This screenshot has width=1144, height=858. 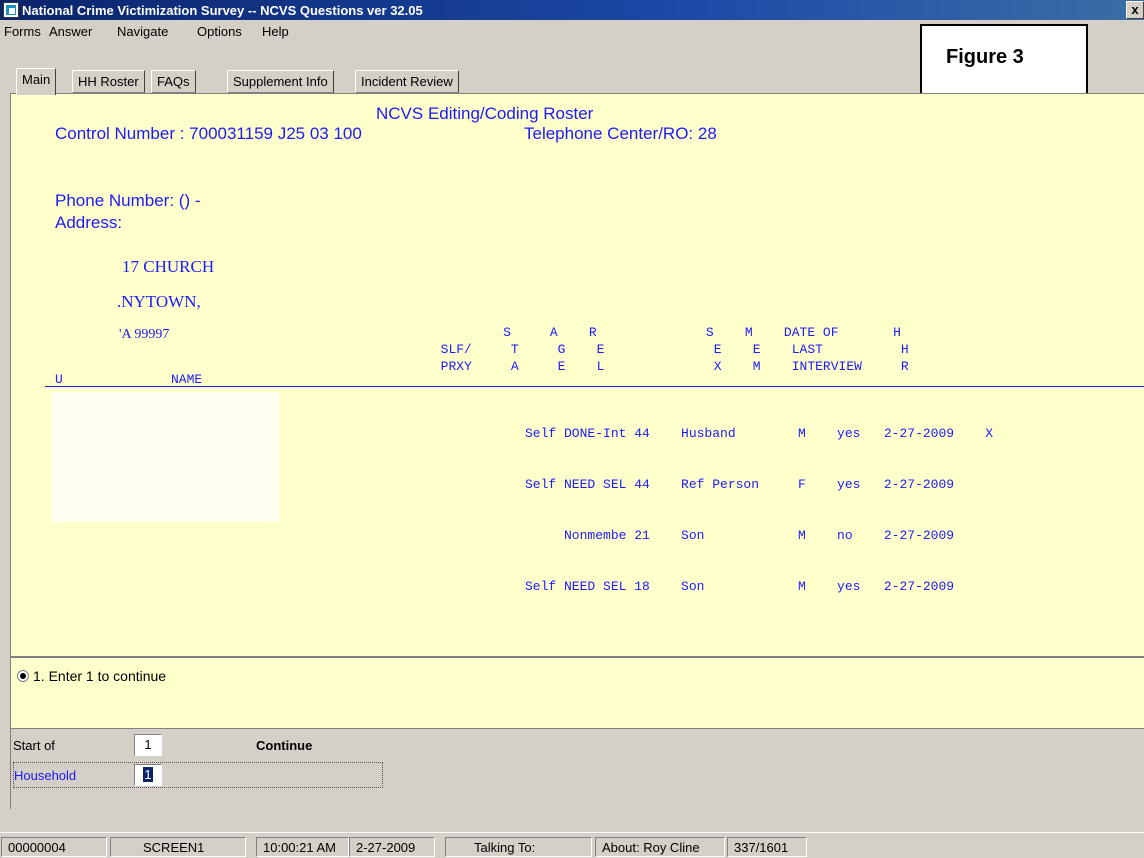 What do you see at coordinates (392, 847) in the screenshot?
I see `status-date: 2-27-2009` at bounding box center [392, 847].